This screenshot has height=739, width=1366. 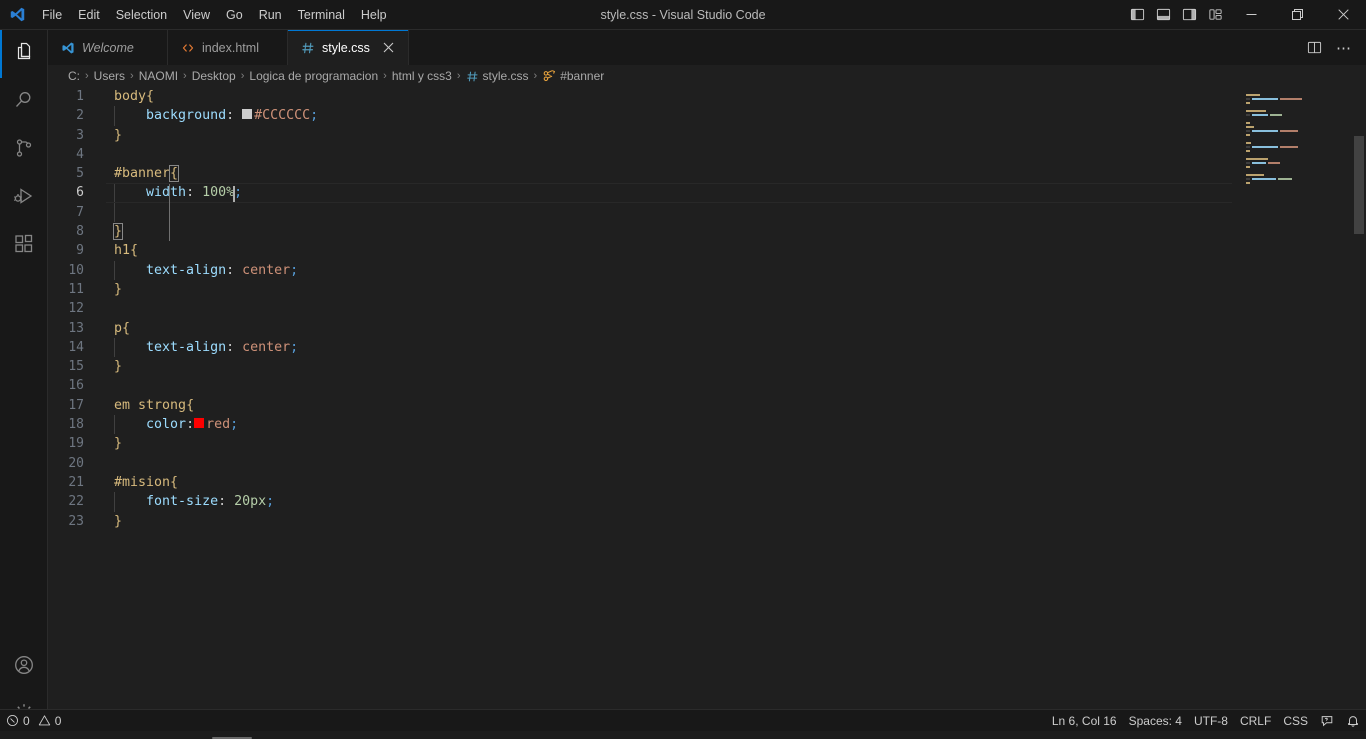 I want to click on code-text: em strong{, so click(x=150, y=405).